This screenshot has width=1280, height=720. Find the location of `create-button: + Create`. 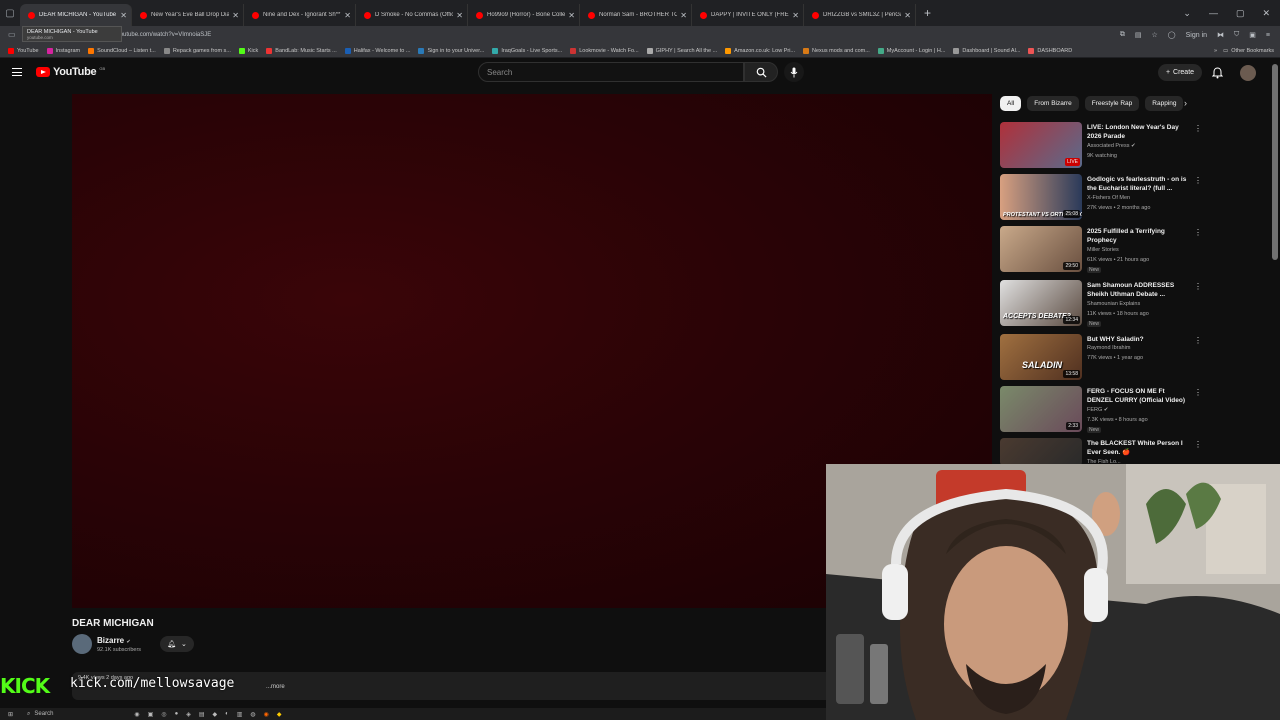

create-button: + Create is located at coordinates (1180, 72).